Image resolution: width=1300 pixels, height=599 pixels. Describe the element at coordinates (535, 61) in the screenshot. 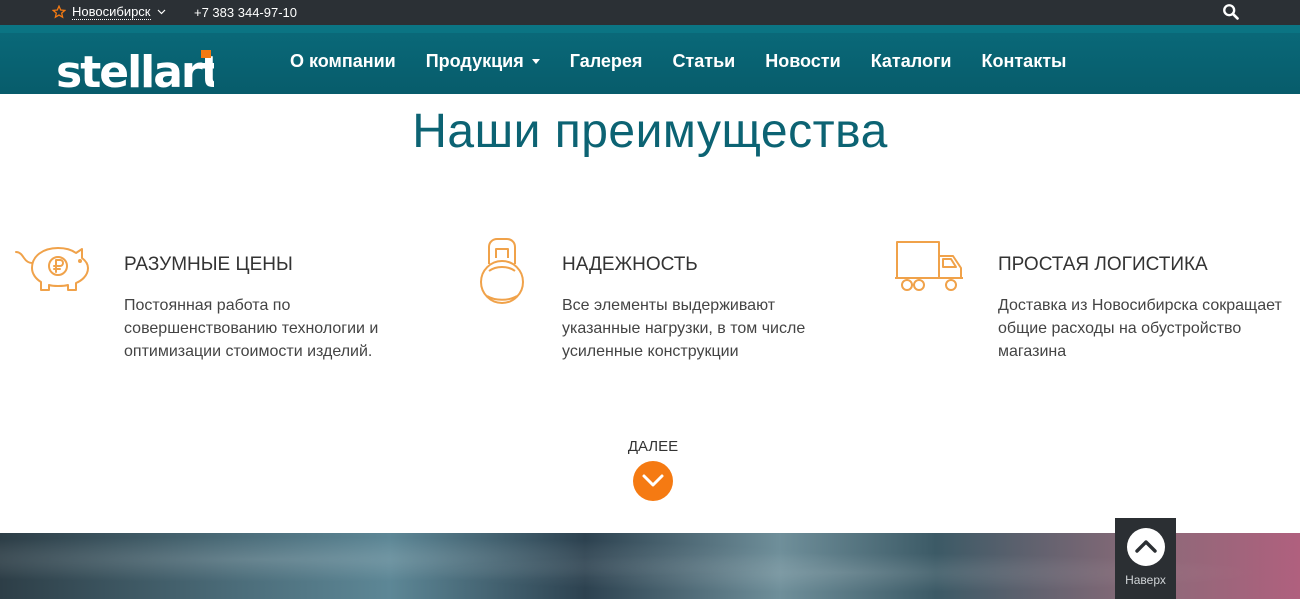

I see `caret-down-icon` at that location.